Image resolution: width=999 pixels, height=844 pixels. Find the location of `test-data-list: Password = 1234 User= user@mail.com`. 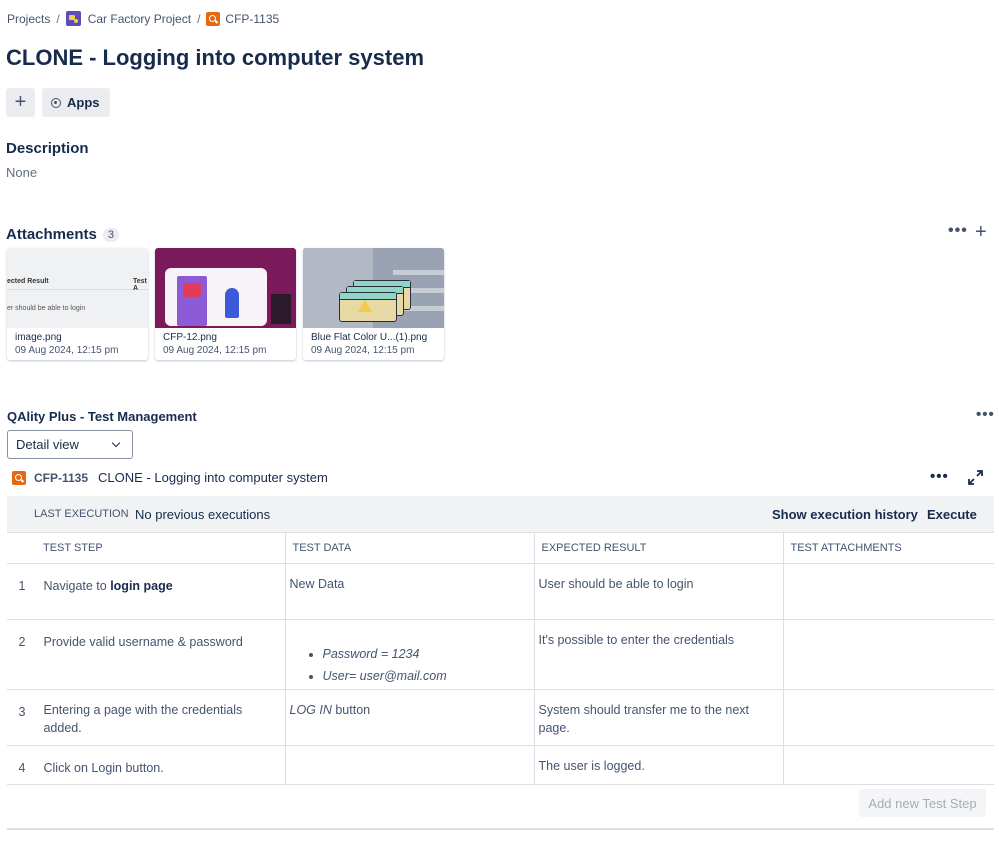

test-data-list: Password = 1234 User= user@mail.com is located at coordinates (426, 665).